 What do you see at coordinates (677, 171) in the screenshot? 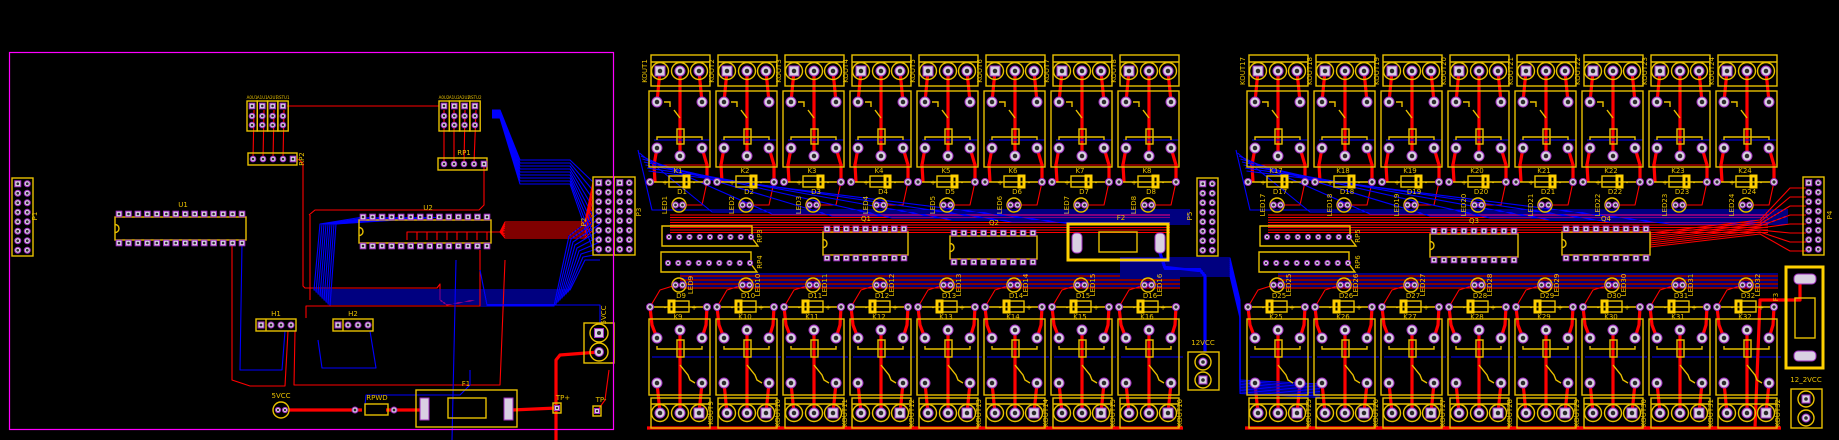
I see `group1-k1-label: K1` at bounding box center [677, 171].